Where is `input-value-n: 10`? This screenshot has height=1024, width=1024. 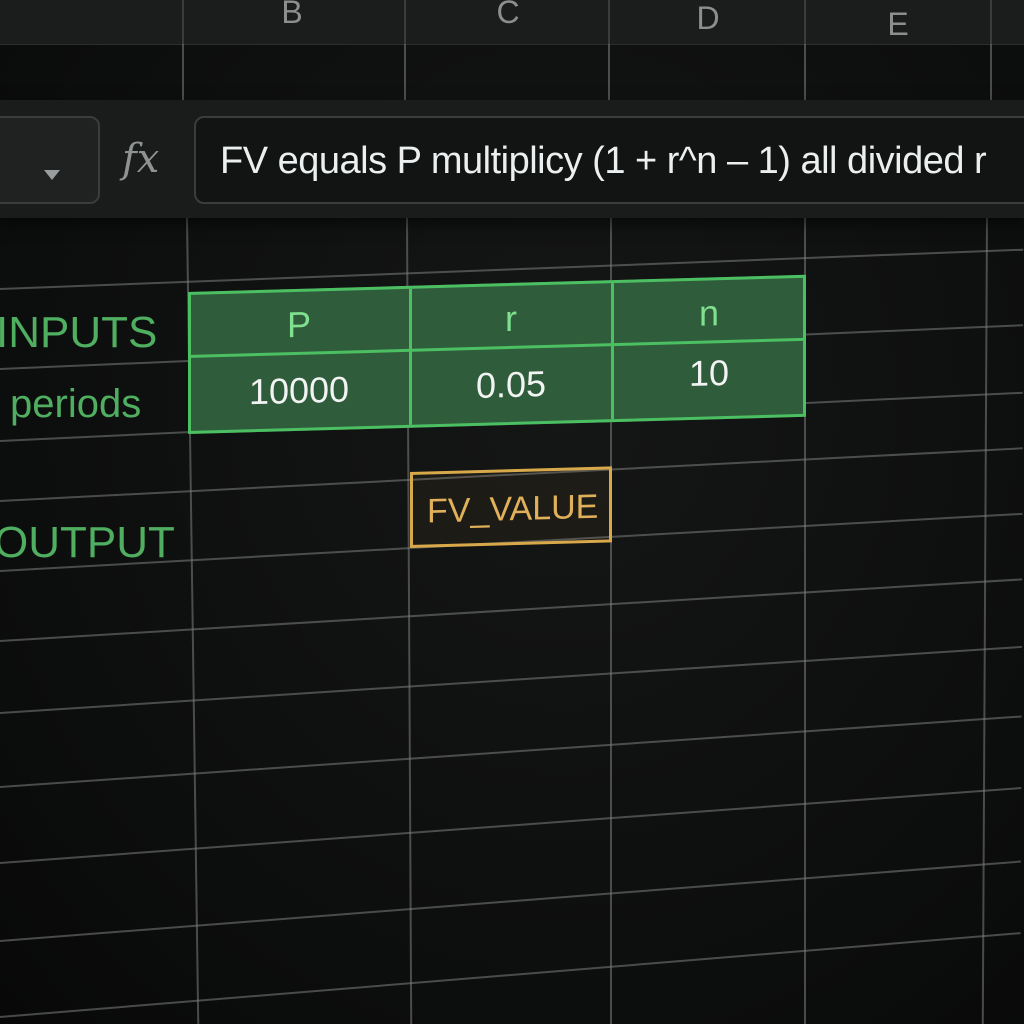
input-value-n: 10 is located at coordinates (709, 373).